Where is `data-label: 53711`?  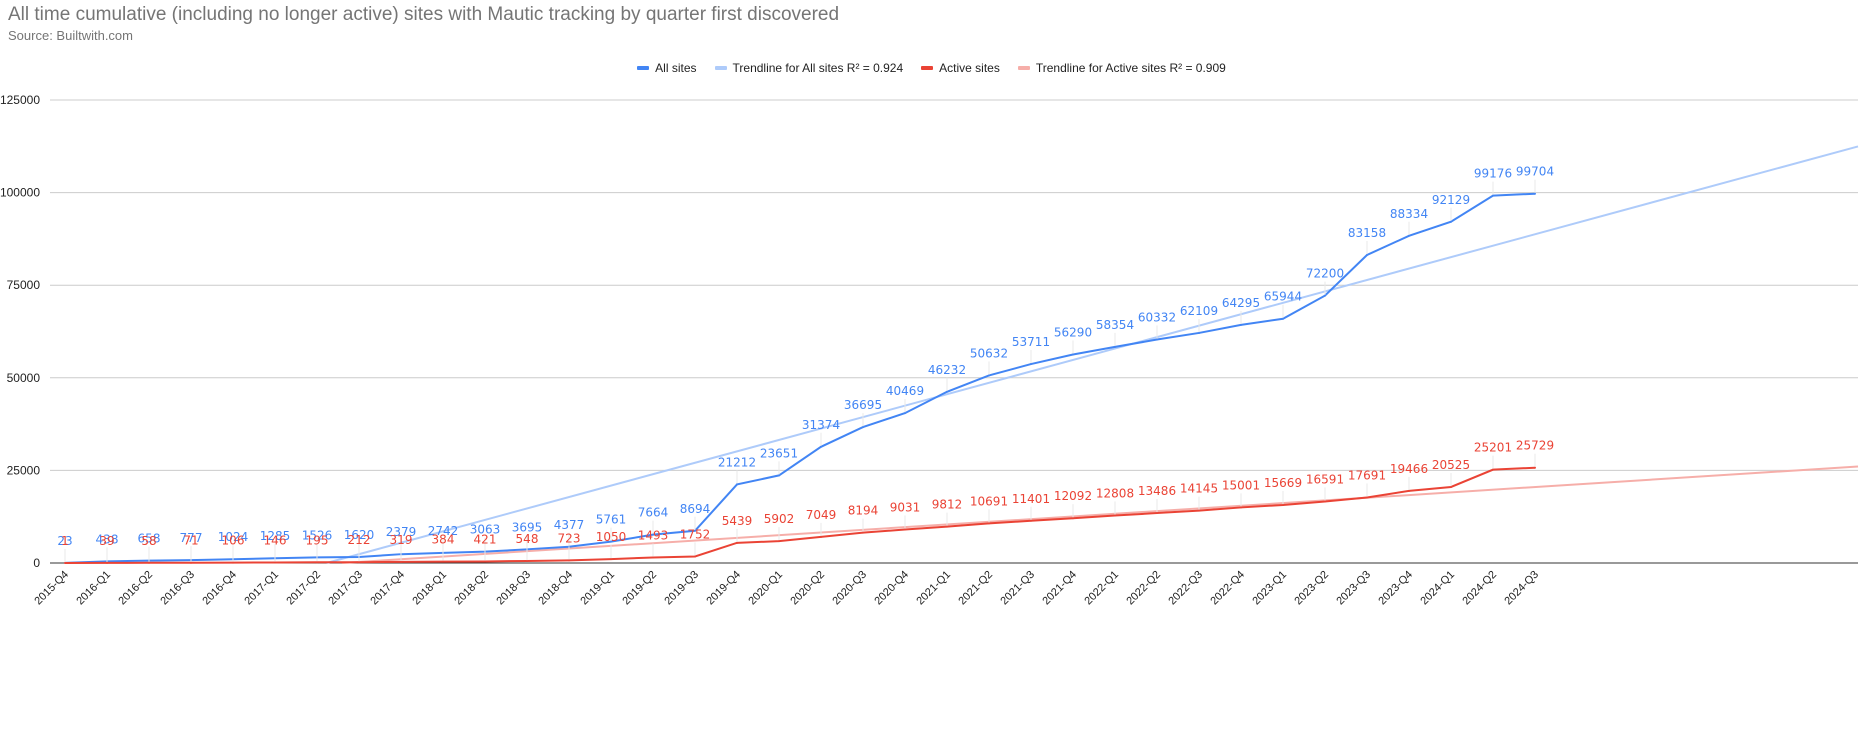
data-label: 53711 is located at coordinates (1031, 342).